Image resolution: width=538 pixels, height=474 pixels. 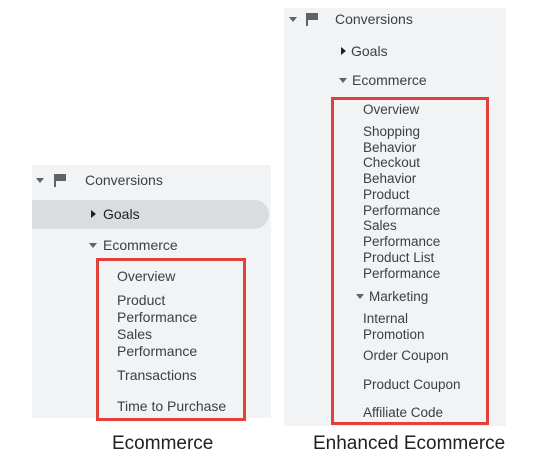 What do you see at coordinates (391, 110) in the screenshot?
I see `right-item-overview: Overview` at bounding box center [391, 110].